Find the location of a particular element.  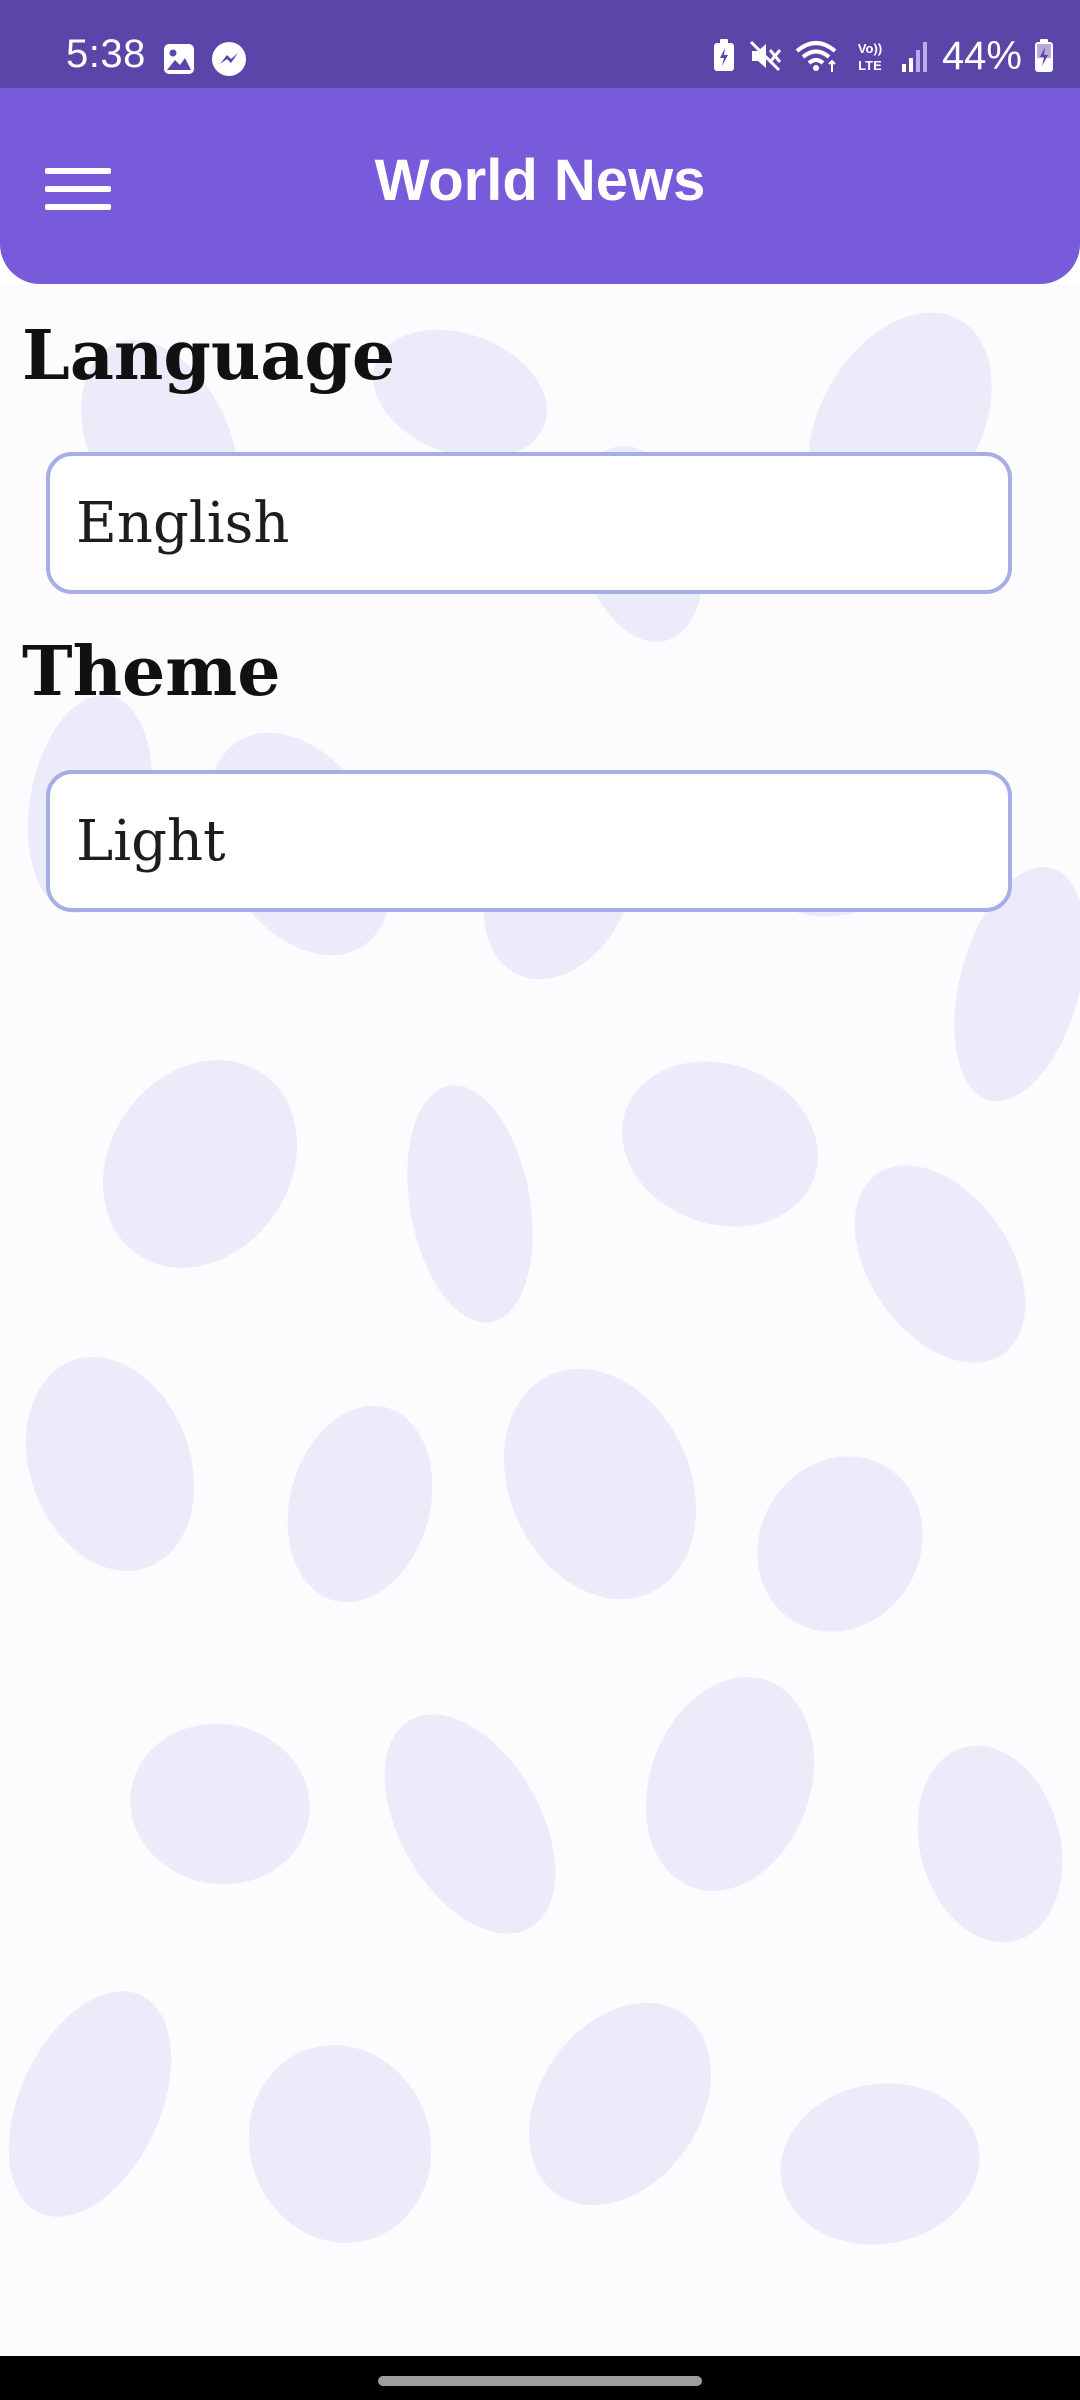

svg-text: Vo)) is located at coordinates (870, 48).